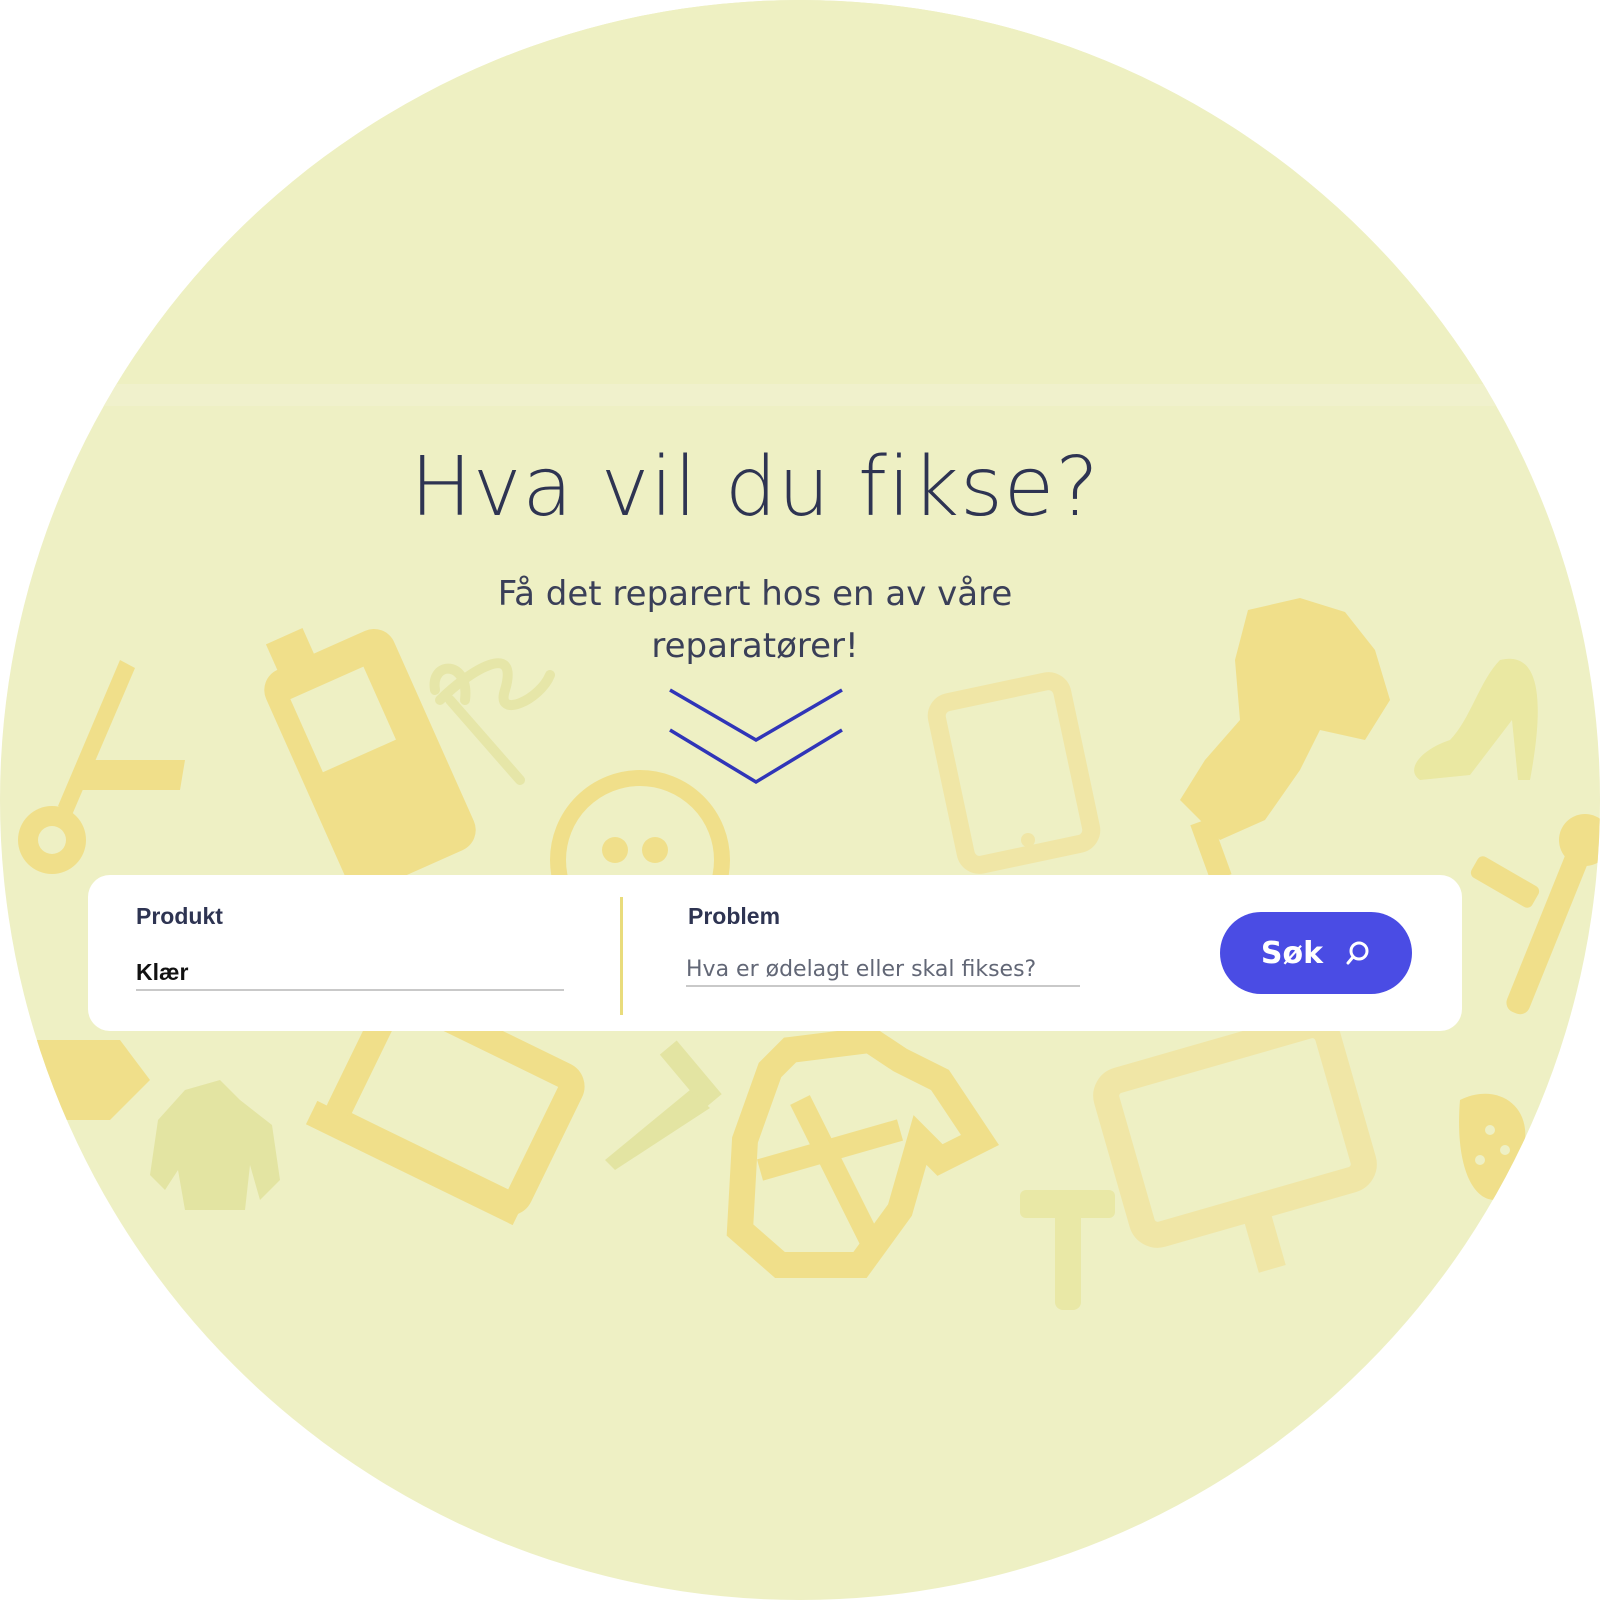  Describe the element at coordinates (663, 1105) in the screenshot. I see `nail-icon` at that location.